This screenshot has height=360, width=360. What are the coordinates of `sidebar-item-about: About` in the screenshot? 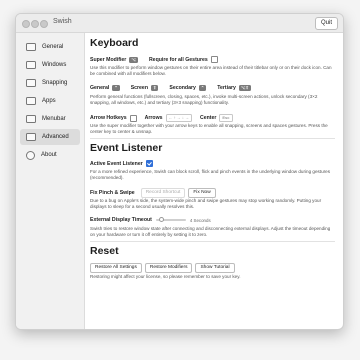 It's located at (50, 155).